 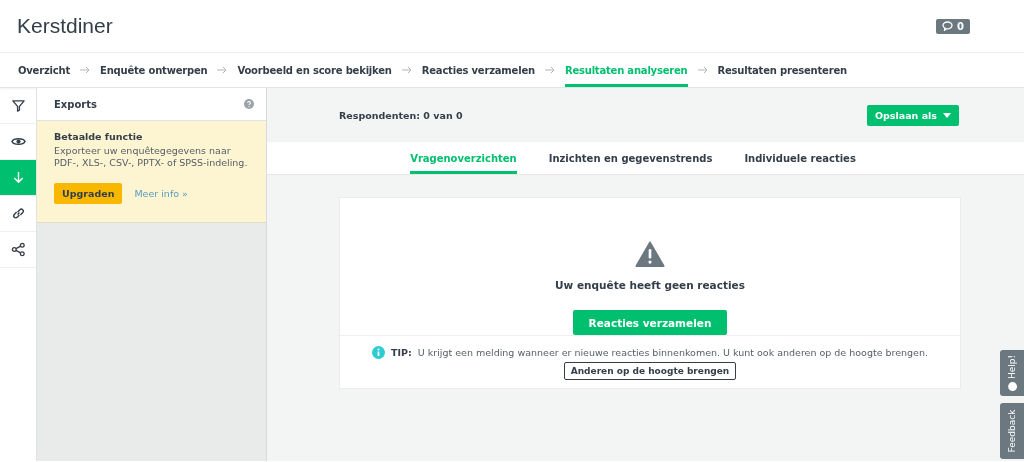 I want to click on tip-label: TIP:, so click(x=401, y=352).